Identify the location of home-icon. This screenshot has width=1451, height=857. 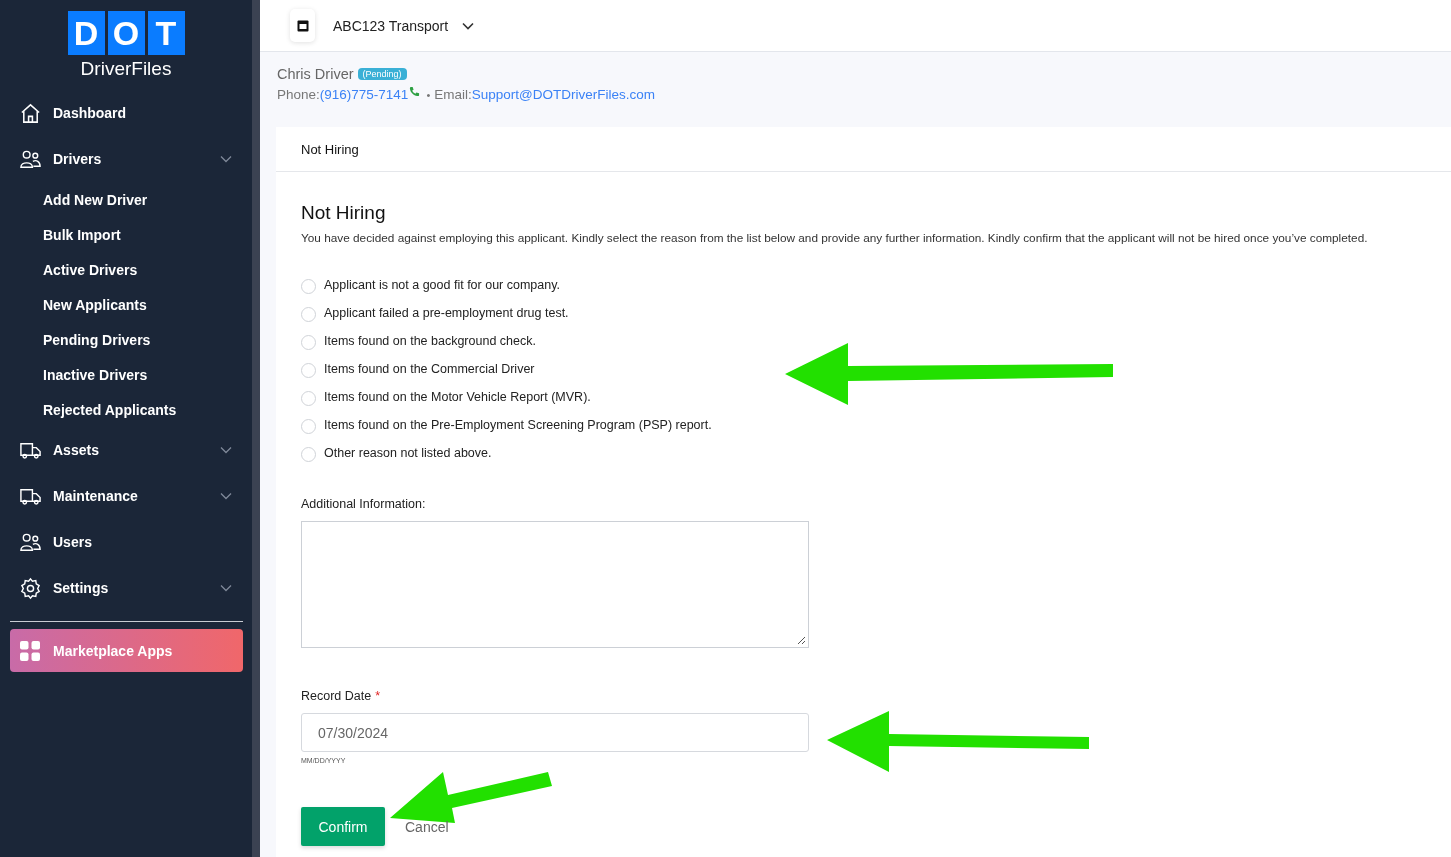
(30, 113).